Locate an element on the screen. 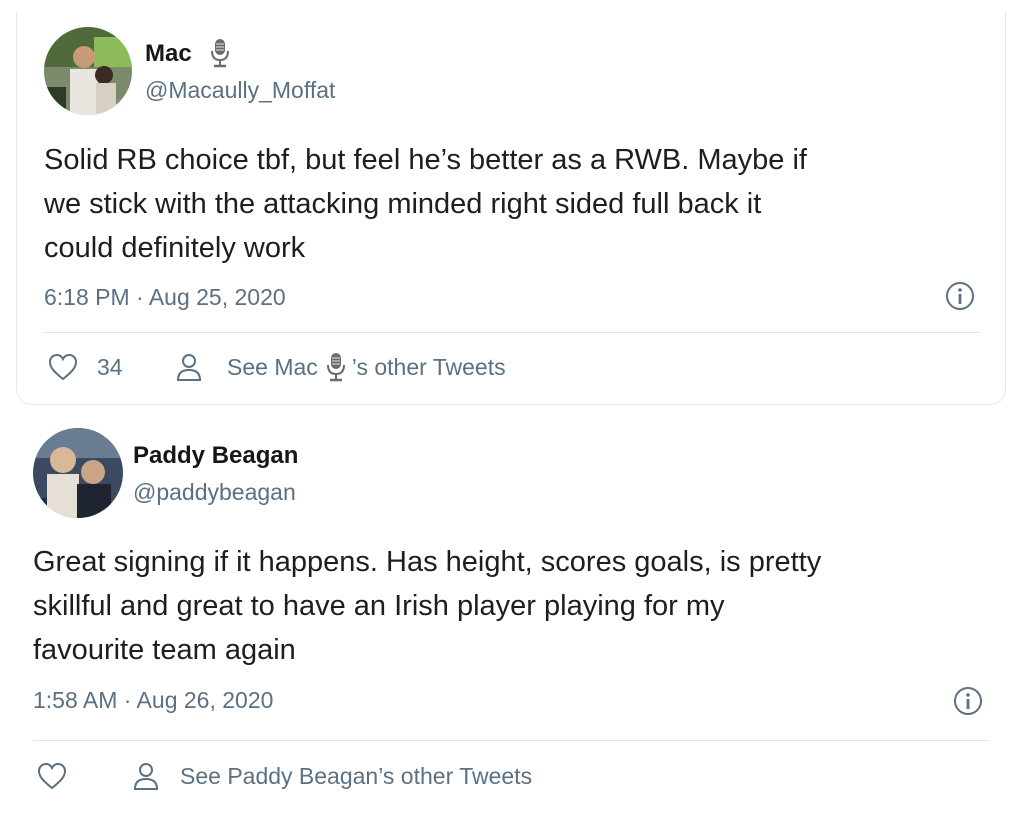  like-button is located at coordinates (52, 776).